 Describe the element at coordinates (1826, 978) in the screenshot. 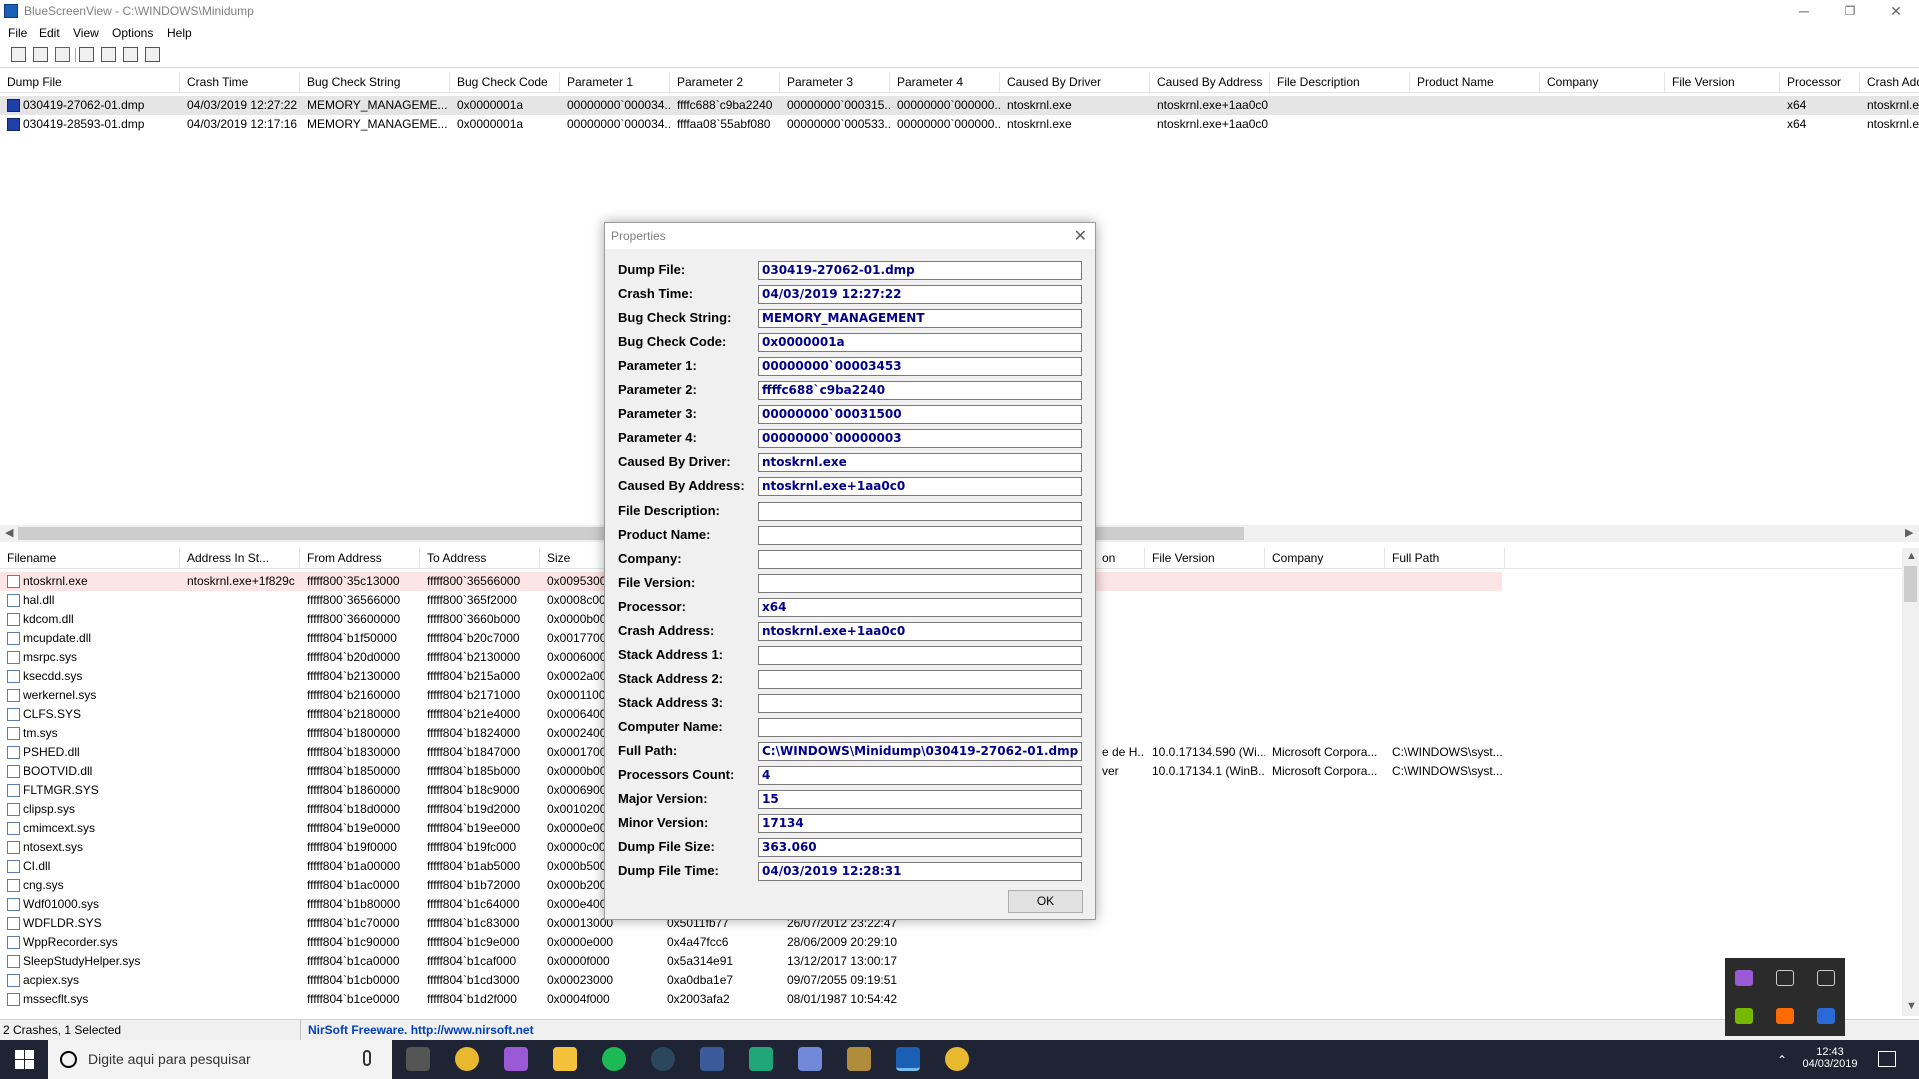

I see `volume-icon` at that location.